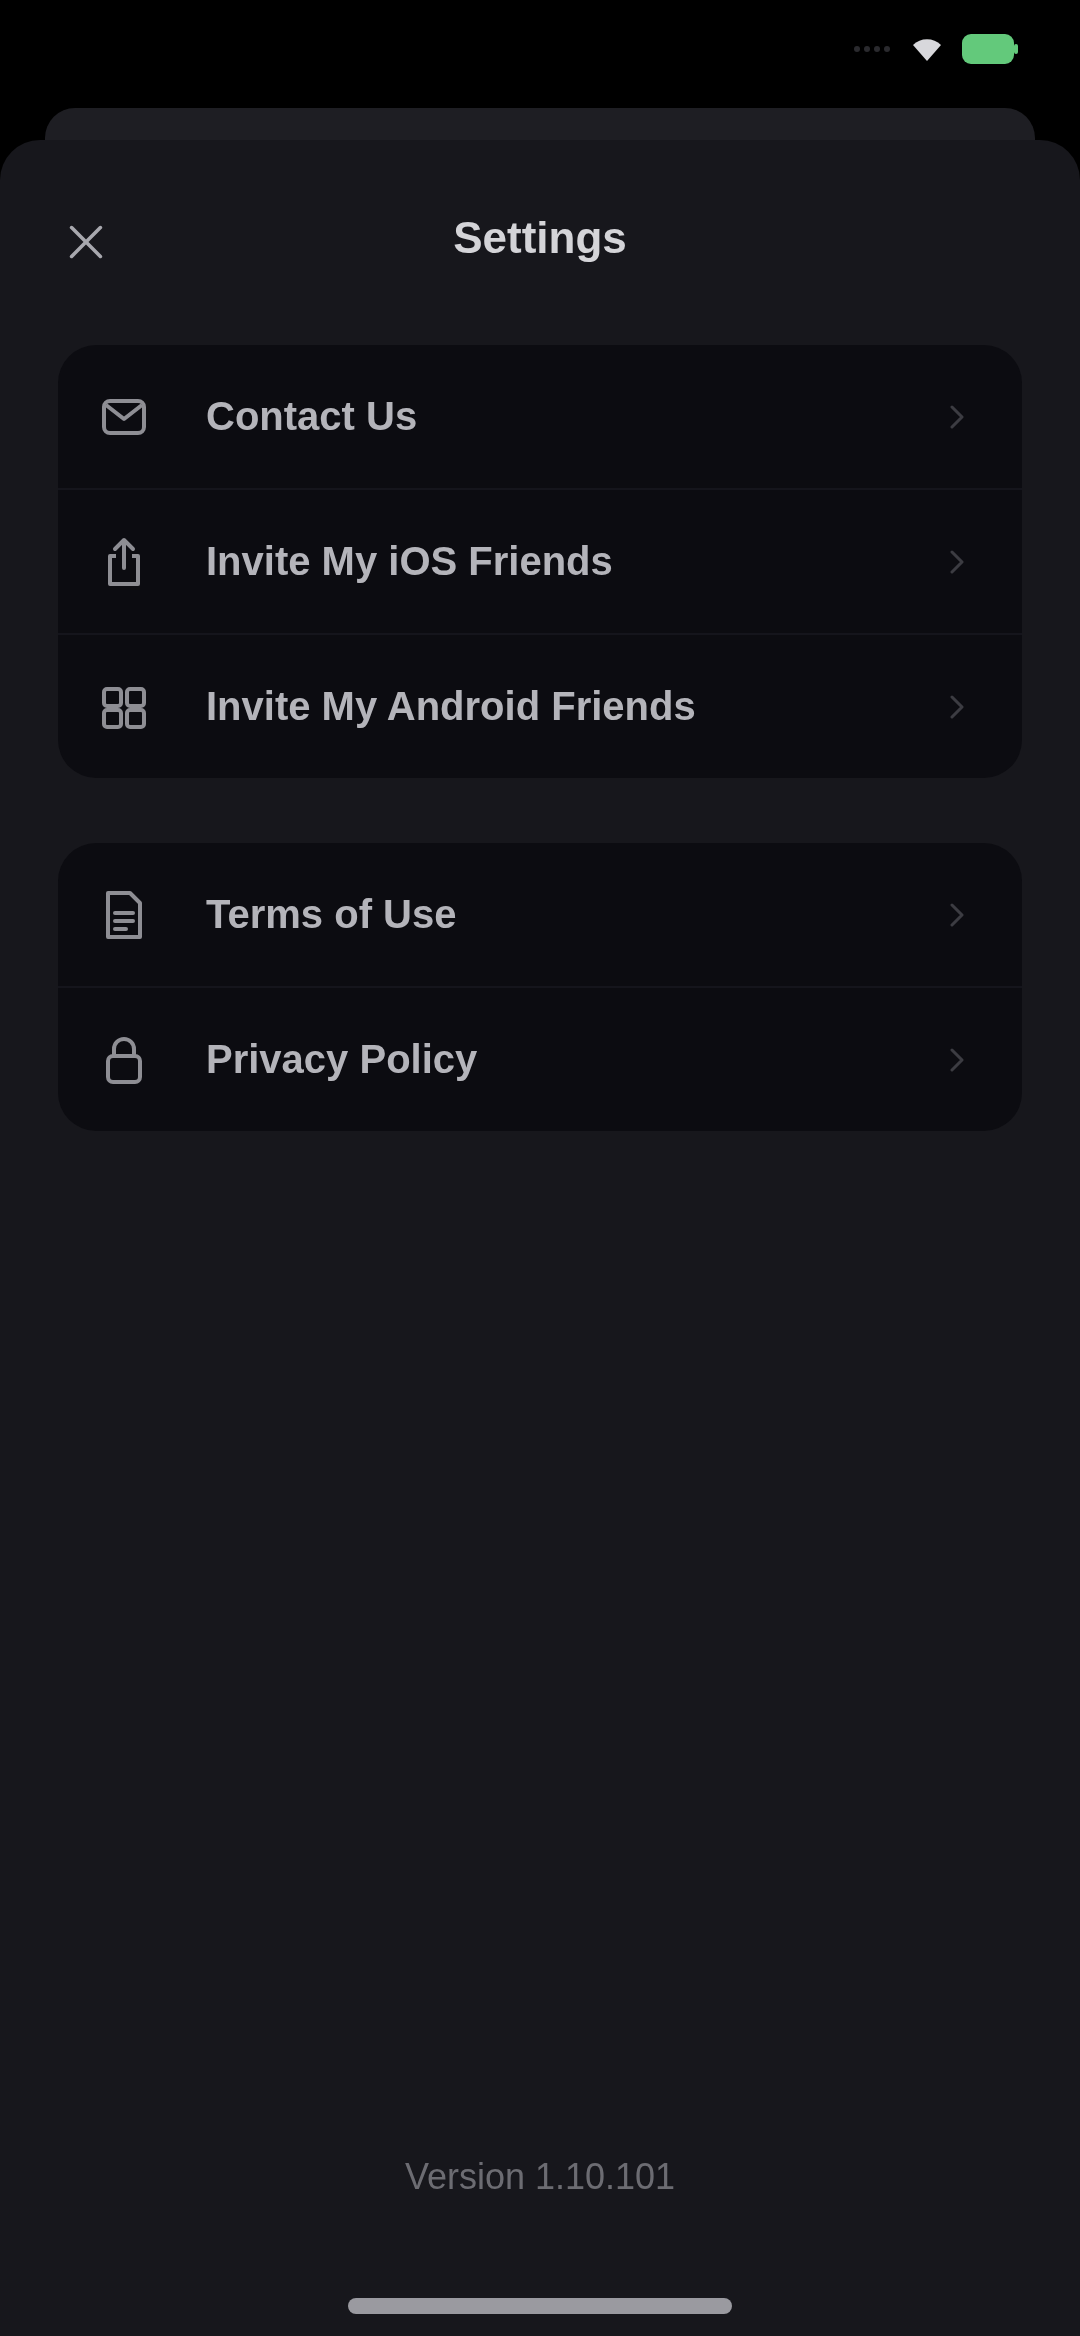  Describe the element at coordinates (540, 706) in the screenshot. I see `settings-row: Invite My Android Friends` at that location.